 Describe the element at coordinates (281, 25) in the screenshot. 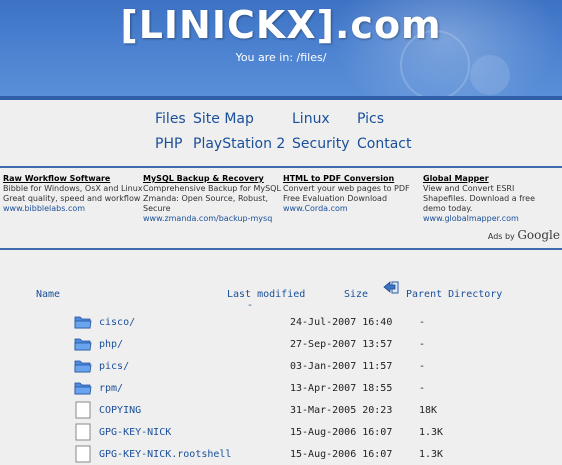

I see `site-logo: [LINICKX].com` at that location.